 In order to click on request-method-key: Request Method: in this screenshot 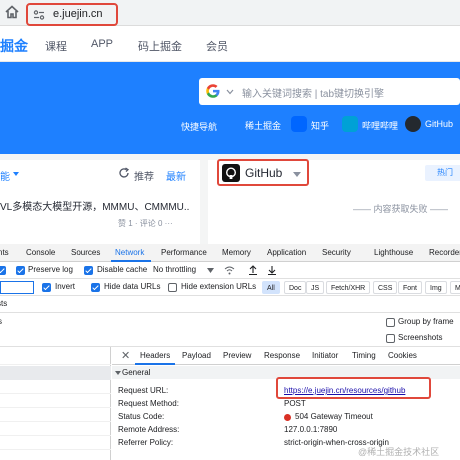, I will do `click(148, 403)`.